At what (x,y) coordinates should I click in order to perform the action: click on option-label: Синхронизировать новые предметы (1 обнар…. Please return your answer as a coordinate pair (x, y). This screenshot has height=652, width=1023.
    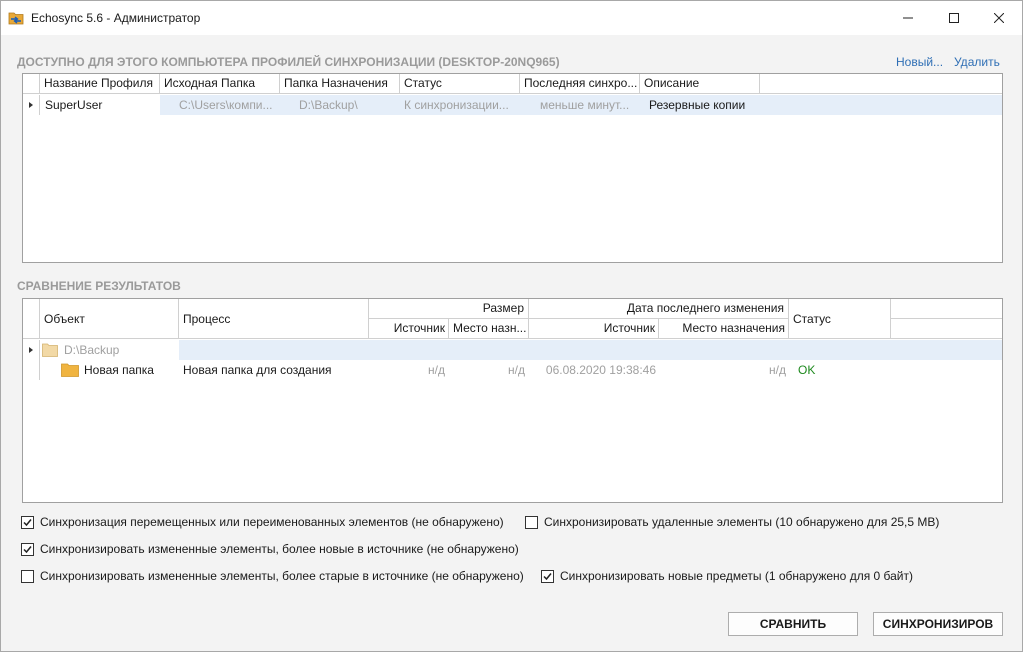
    Looking at the image, I should click on (737, 576).